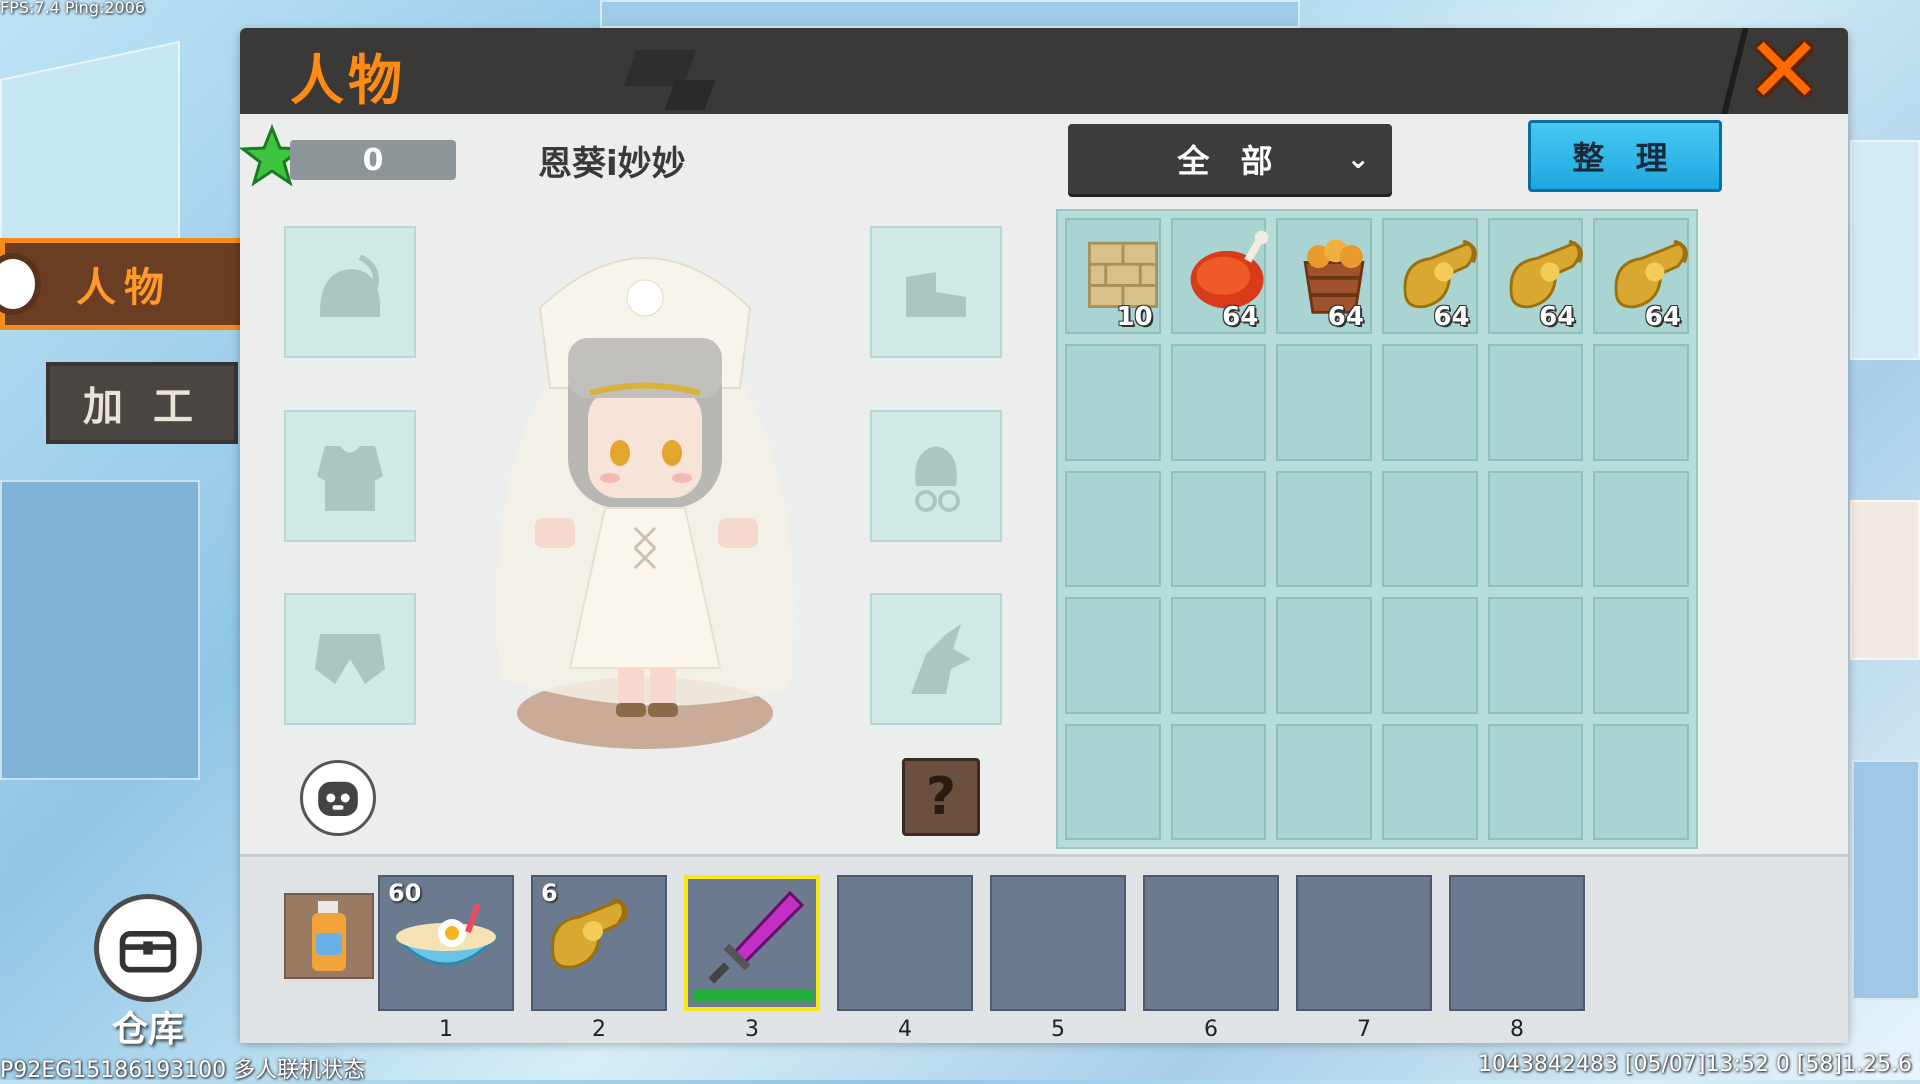  Describe the element at coordinates (1517, 1029) in the screenshot. I see `hotbar-slot-number: 8` at that location.